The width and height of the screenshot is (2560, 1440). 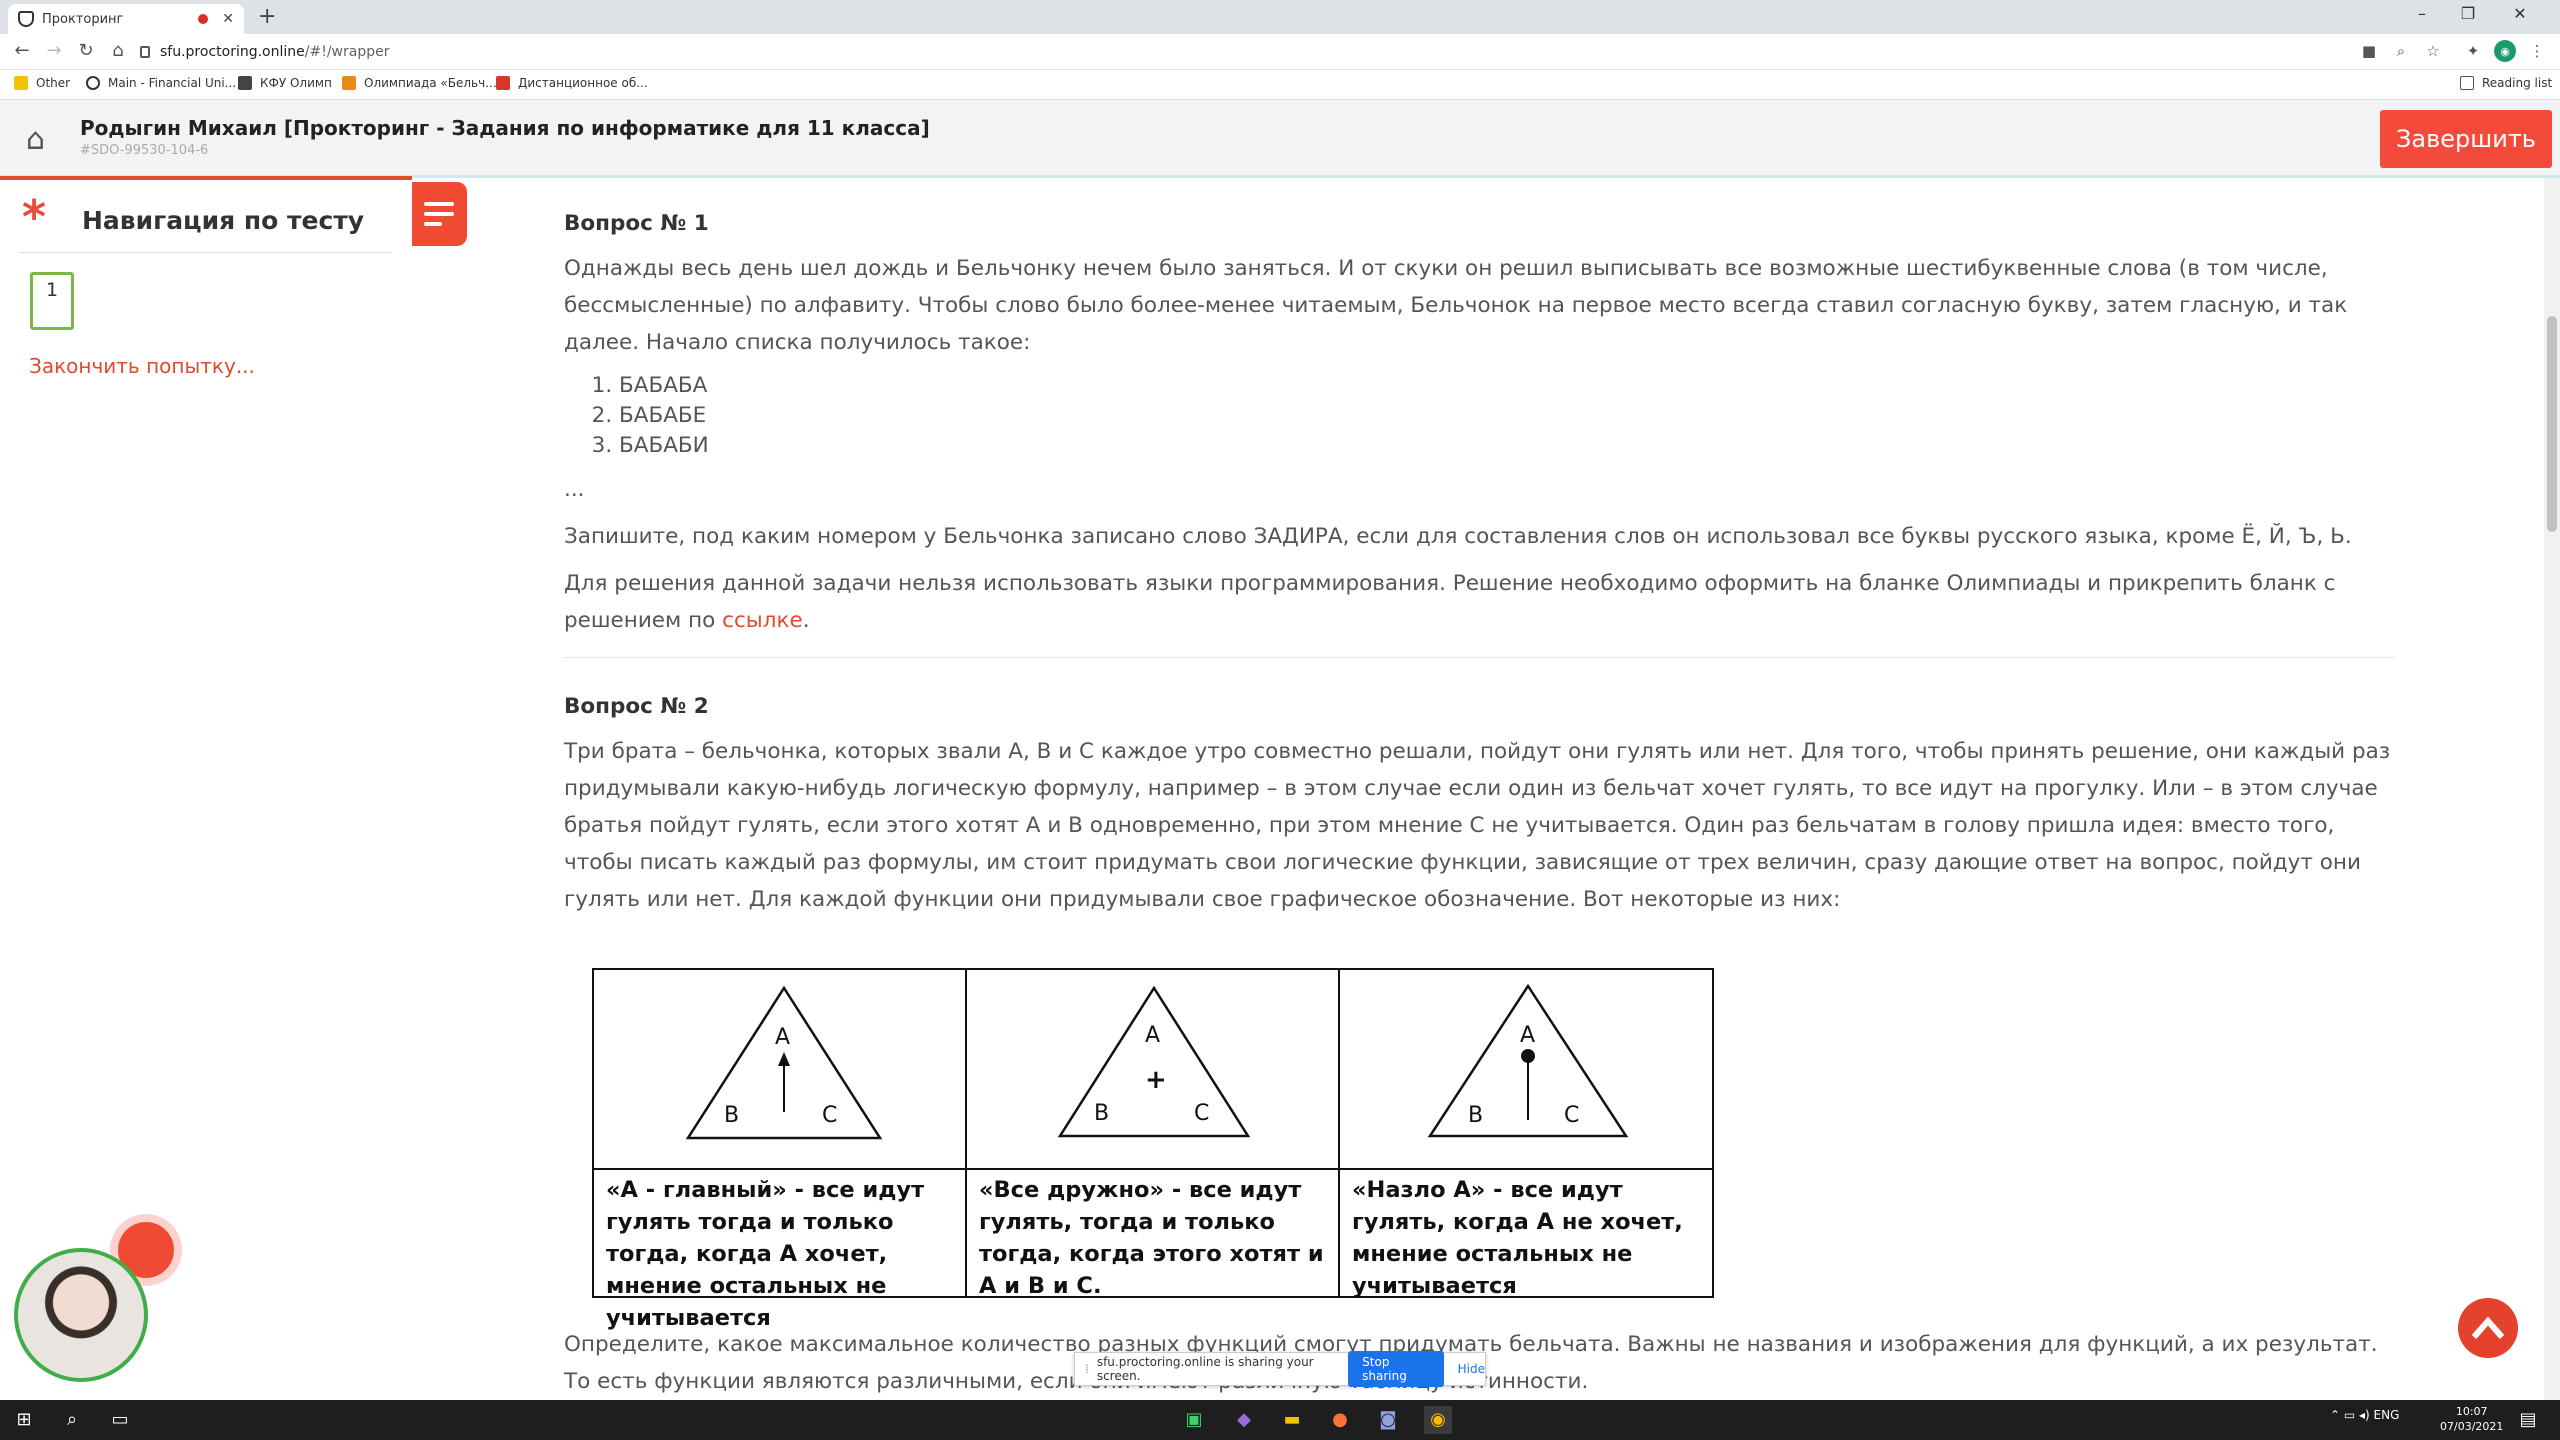 What do you see at coordinates (1156, 1080) in the screenshot?
I see `plus-icon: +` at bounding box center [1156, 1080].